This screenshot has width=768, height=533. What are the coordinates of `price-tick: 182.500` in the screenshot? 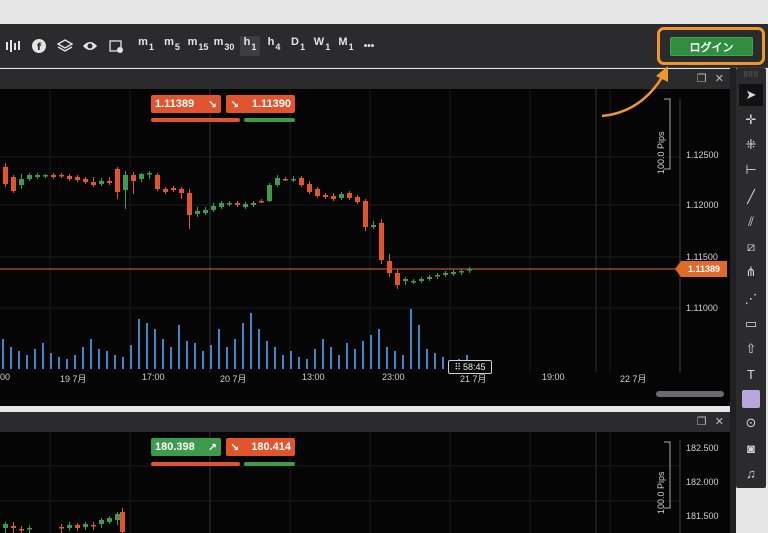 It's located at (702, 448).